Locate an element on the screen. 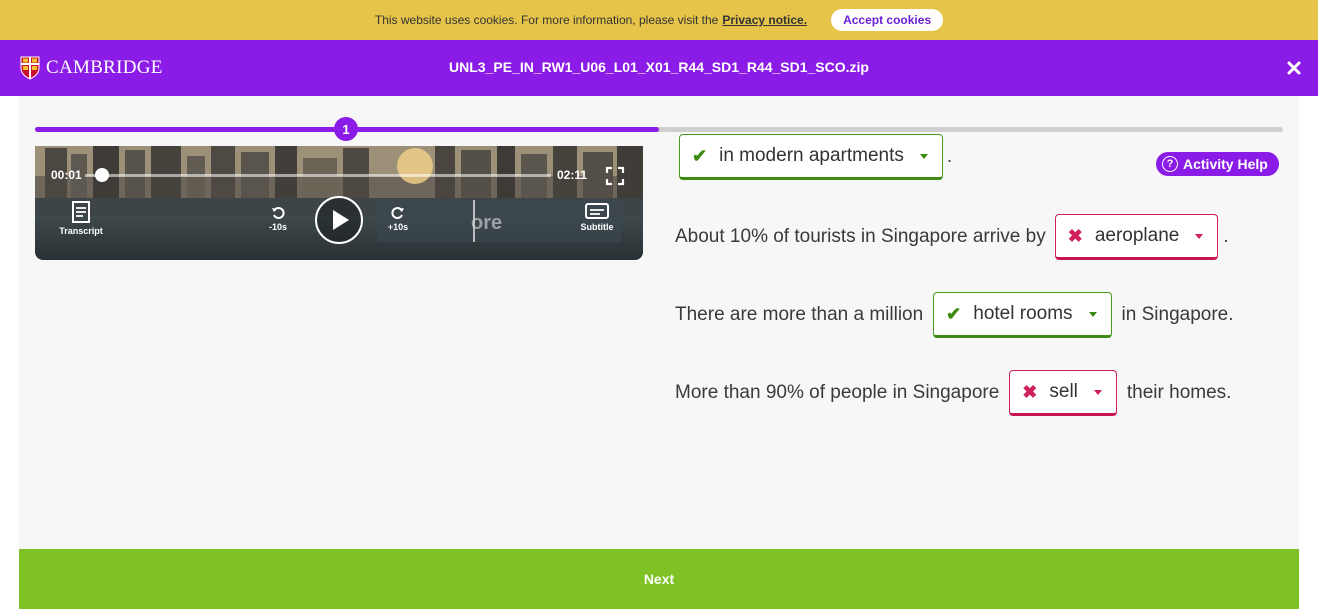  current-time: 00:01 is located at coordinates (66, 175).